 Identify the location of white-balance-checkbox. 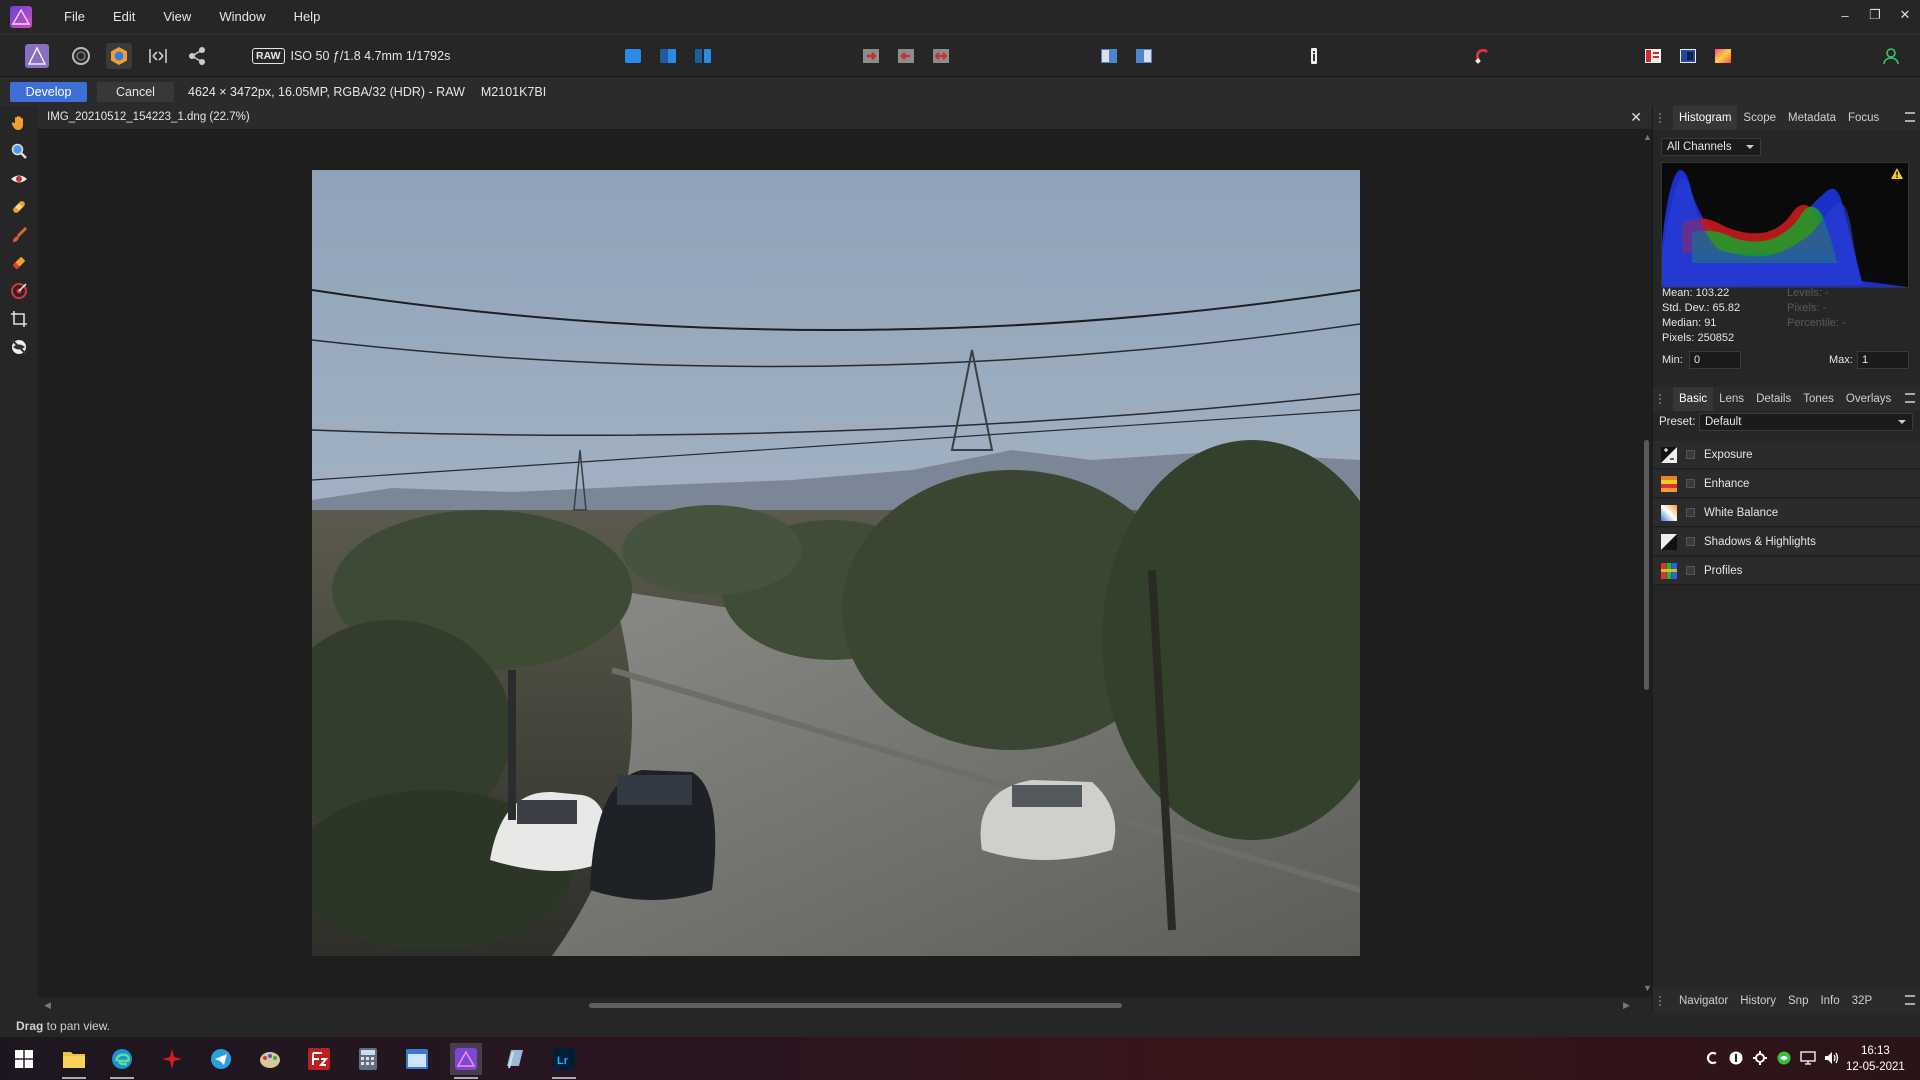
(1690, 512).